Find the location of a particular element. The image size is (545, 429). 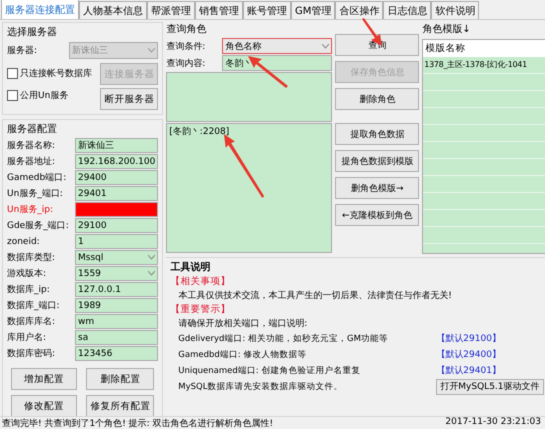

input-field: 29100 is located at coordinates (116, 225).